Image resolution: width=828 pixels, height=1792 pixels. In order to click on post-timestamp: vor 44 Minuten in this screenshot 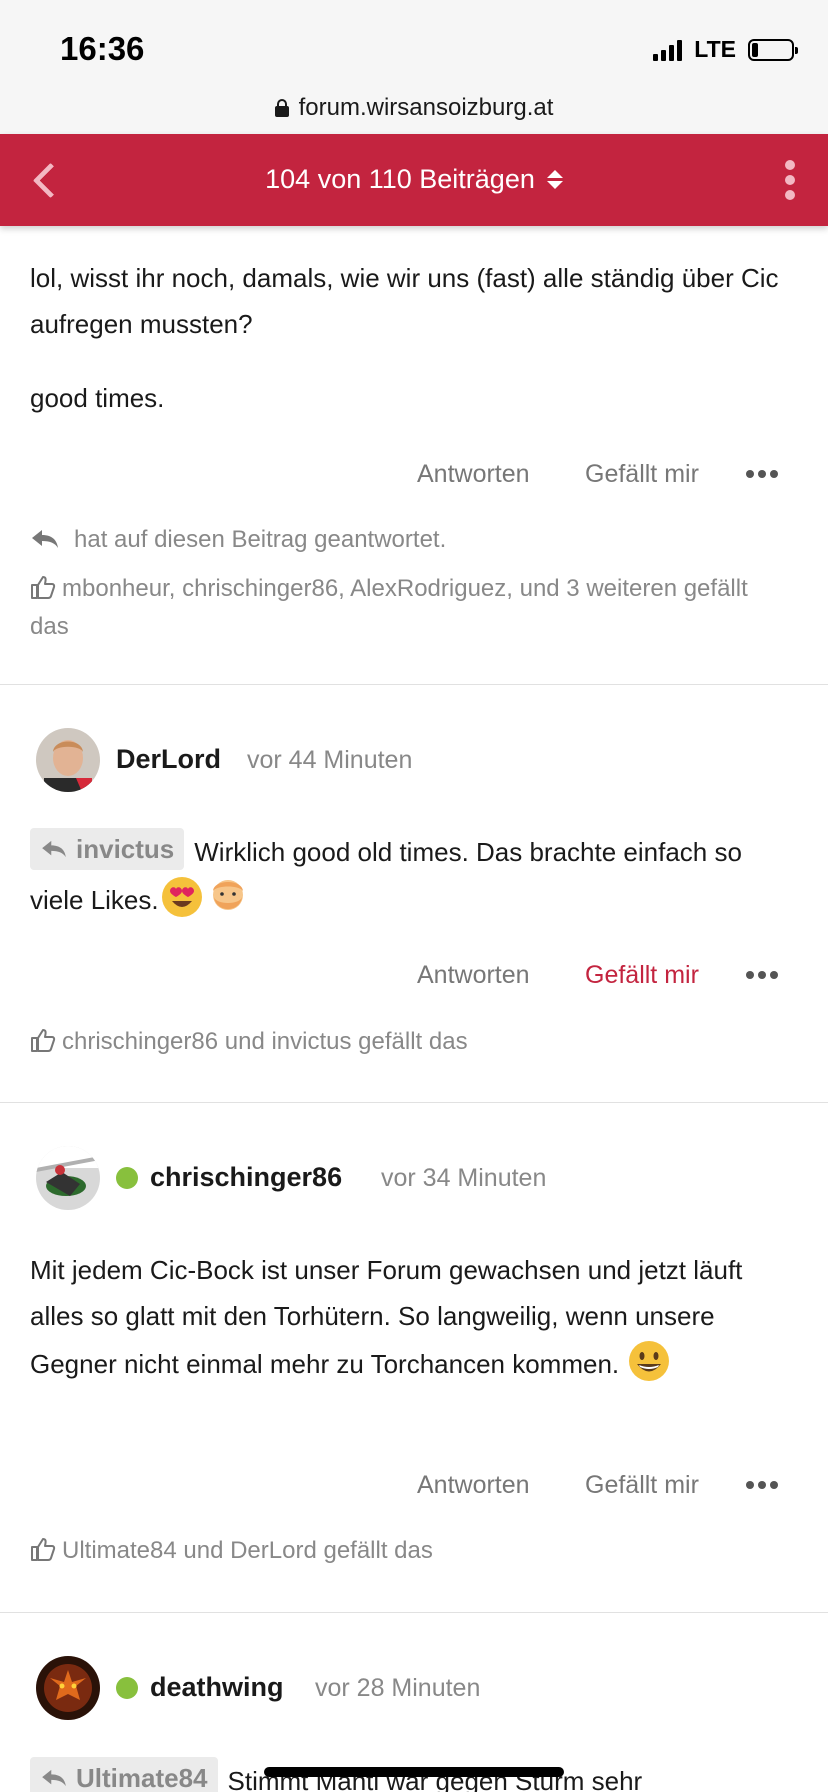, I will do `click(329, 760)`.